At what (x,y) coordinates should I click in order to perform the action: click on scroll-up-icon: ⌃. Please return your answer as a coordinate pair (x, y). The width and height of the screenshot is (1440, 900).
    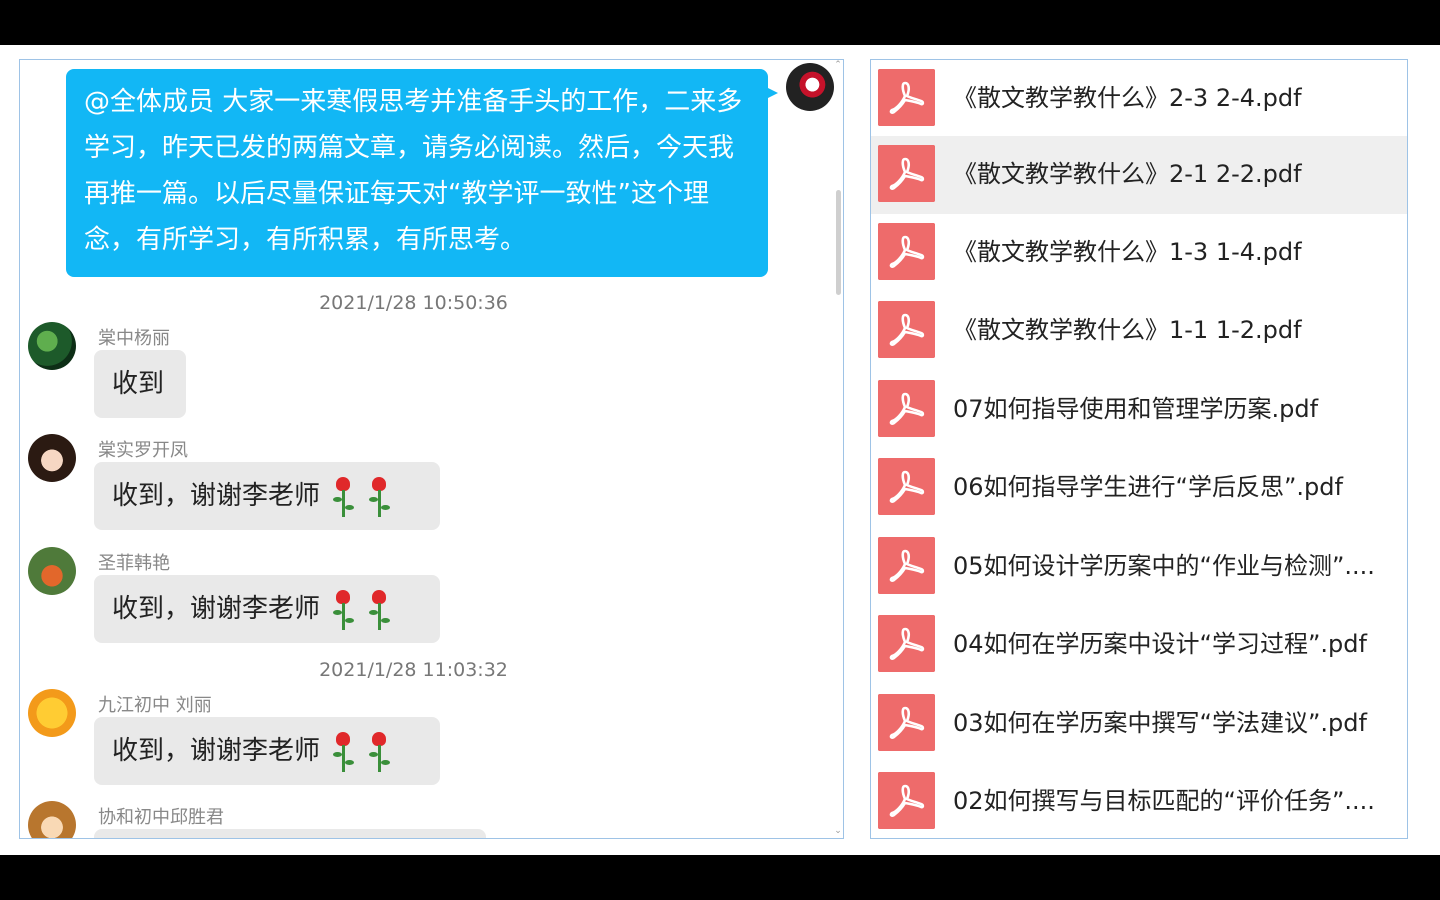
    Looking at the image, I should click on (838, 65).